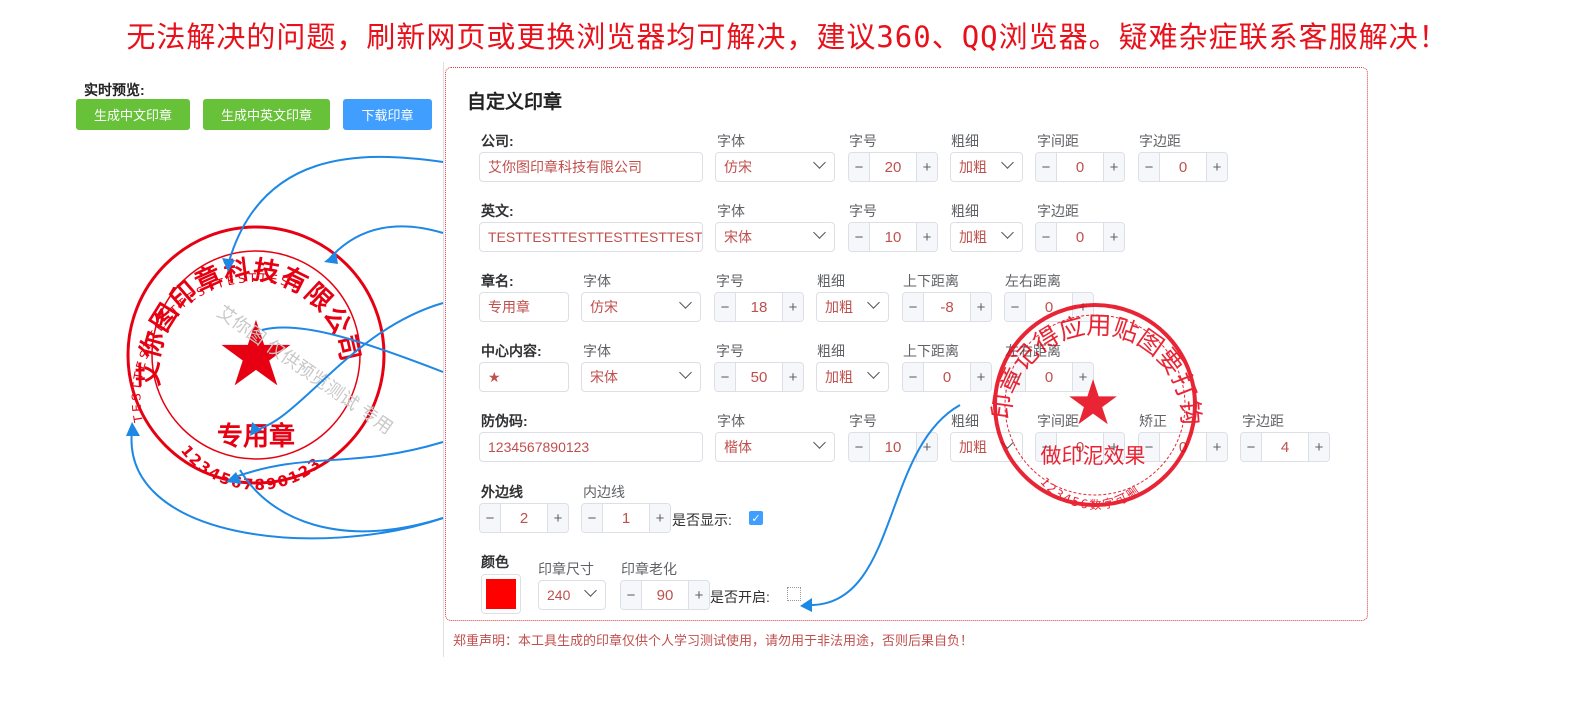 The height and width of the screenshot is (718, 1575). What do you see at coordinates (1090, 493) in the screenshot?
I see `overlay-bottom-arc: 123456数字可删` at bounding box center [1090, 493].